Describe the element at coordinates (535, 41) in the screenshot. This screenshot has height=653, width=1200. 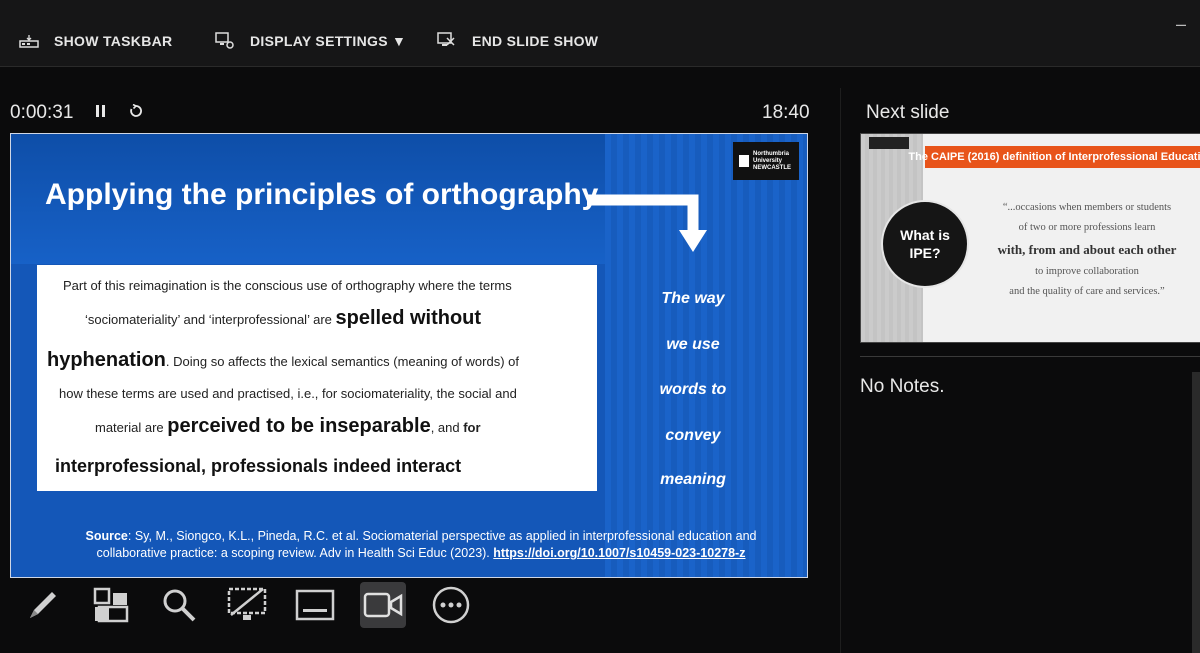
I see `end-slide-show-label: END SLIDE SHOW` at that location.